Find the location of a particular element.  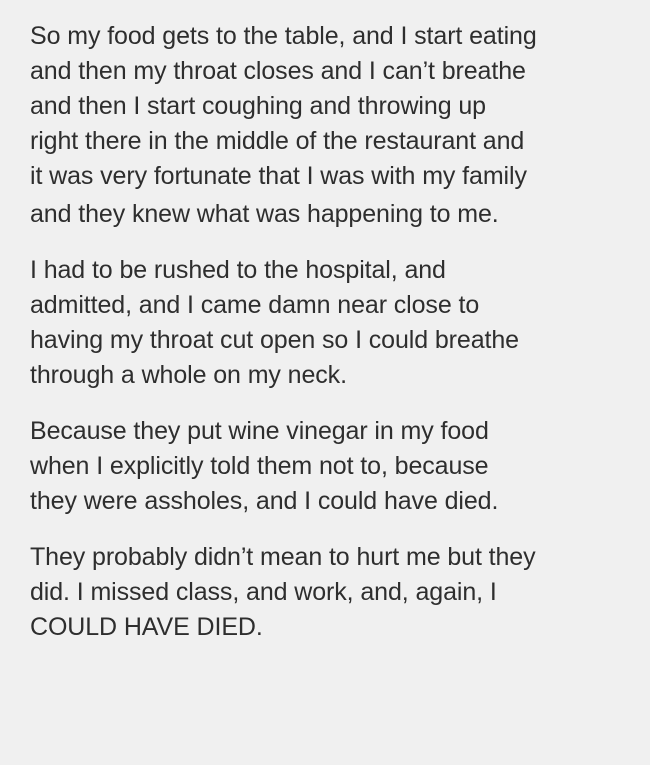

text-line: COULD HAVE DIED. is located at coordinates (146, 627).